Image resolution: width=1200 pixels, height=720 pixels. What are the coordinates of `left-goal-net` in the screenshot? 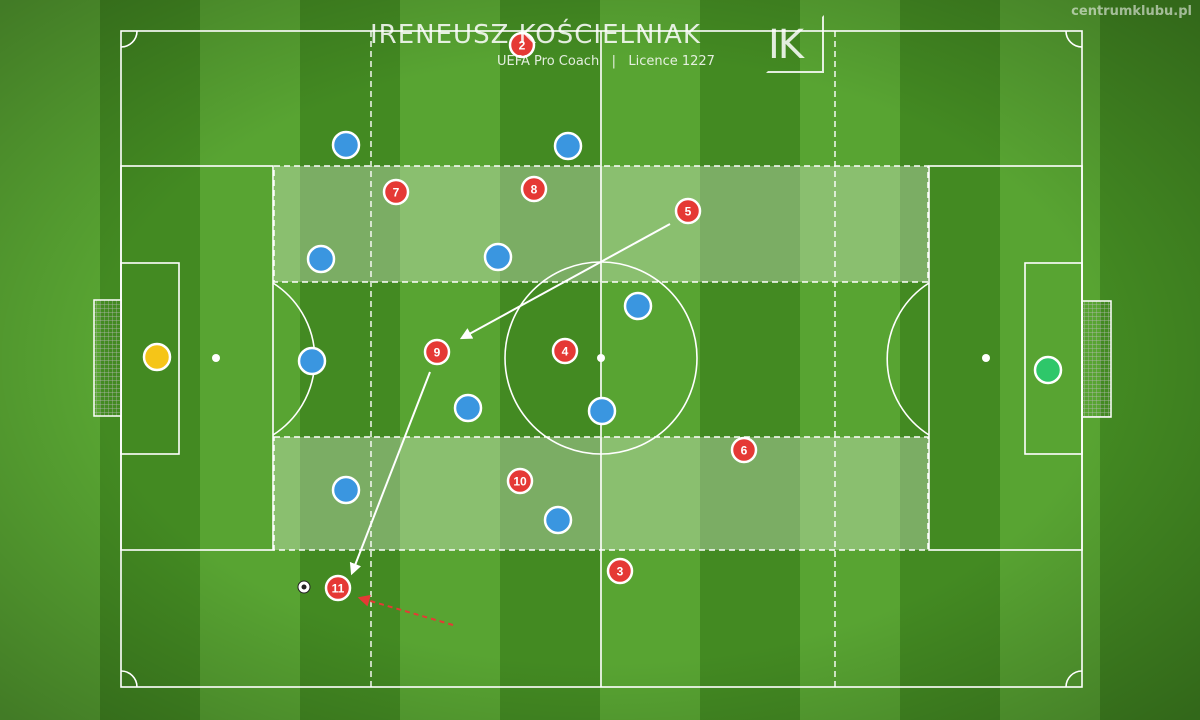 It's located at (107, 358).